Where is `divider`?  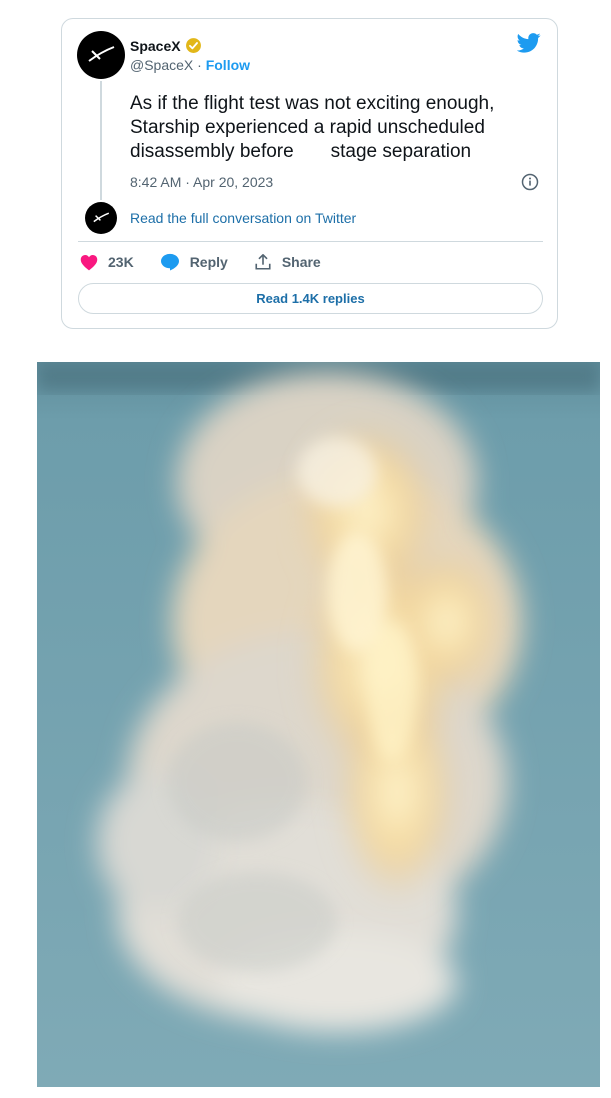
divider is located at coordinates (310, 241).